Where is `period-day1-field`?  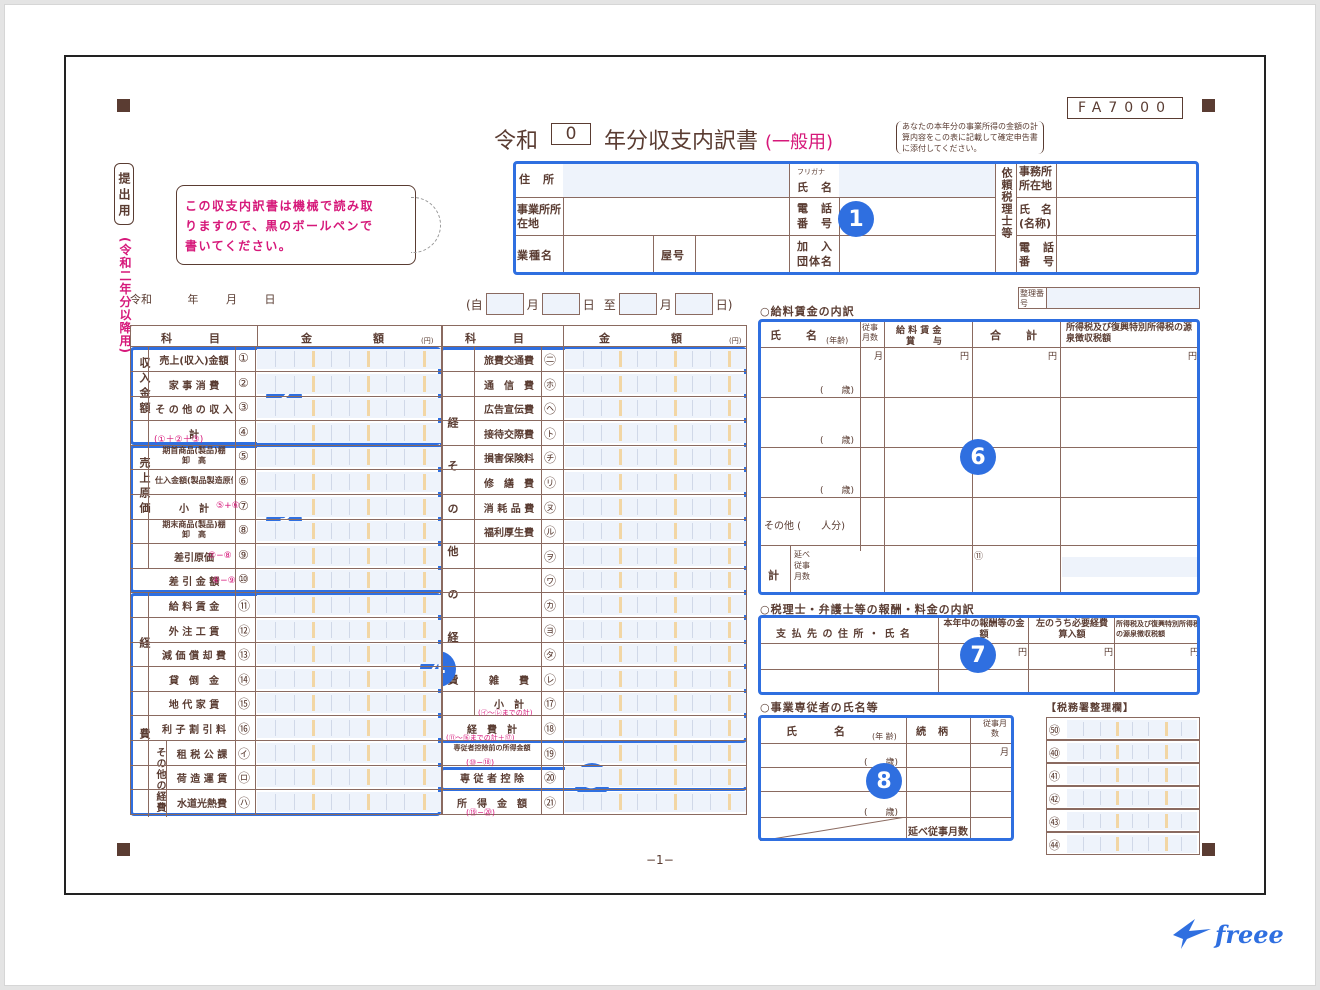
period-day1-field is located at coordinates (560, 304).